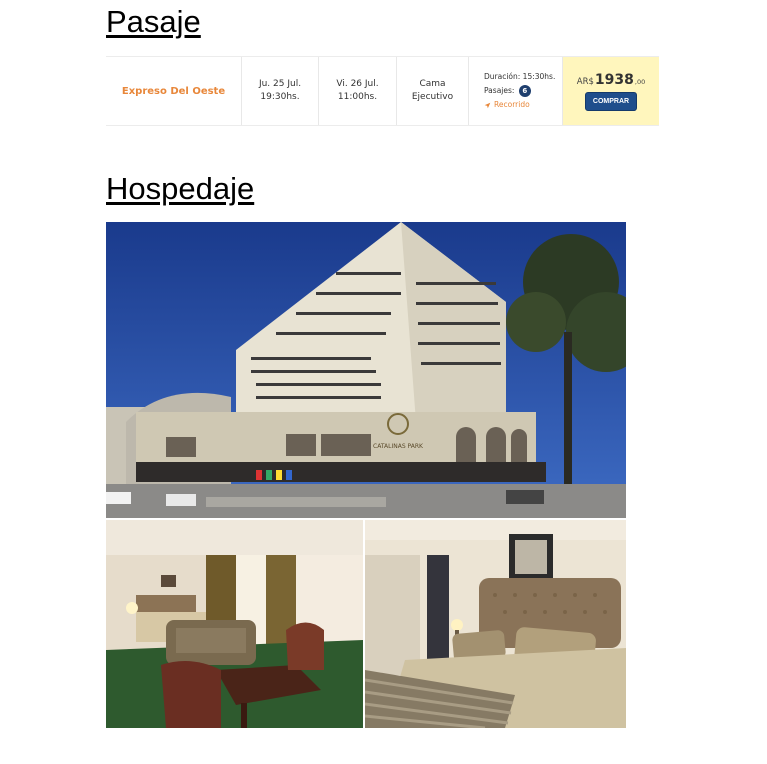 The width and height of the screenshot is (767, 764). I want to click on route-link-label: Recorrido, so click(512, 105).